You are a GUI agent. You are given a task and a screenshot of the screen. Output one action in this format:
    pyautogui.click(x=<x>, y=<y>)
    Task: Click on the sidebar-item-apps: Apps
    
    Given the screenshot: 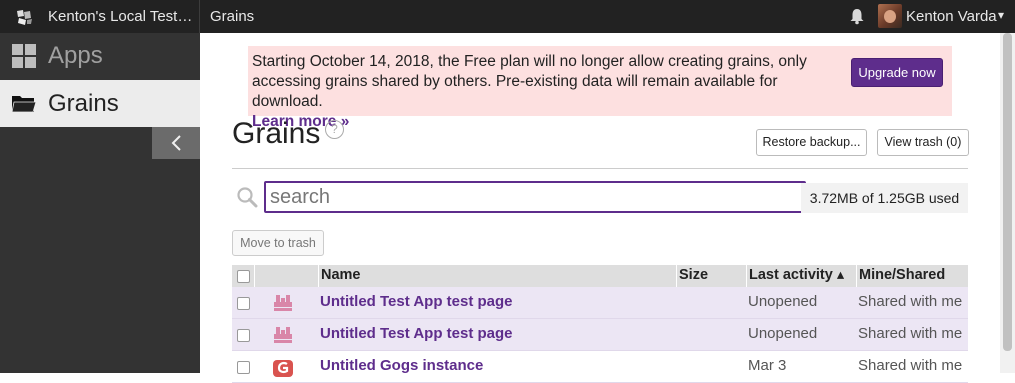 What is the action you would take?
    pyautogui.click(x=100, y=56)
    